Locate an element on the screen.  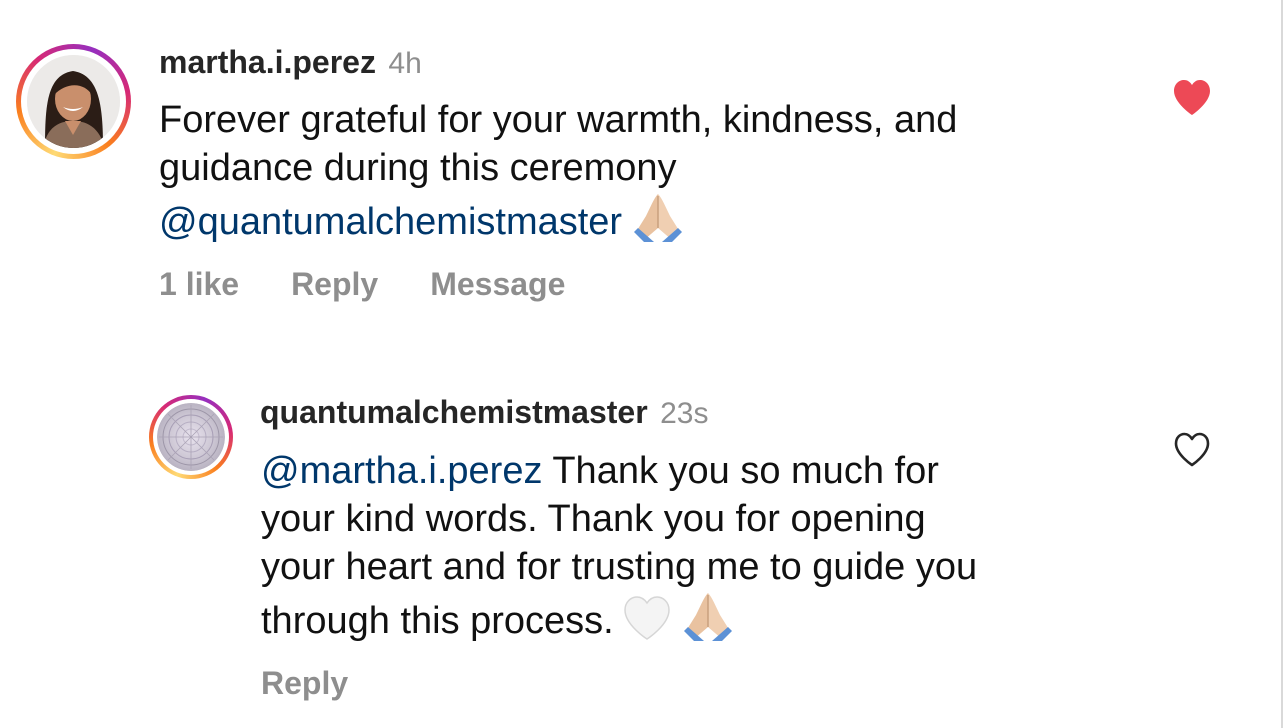
comment-text-line: through this process. is located at coordinates (711, 618).